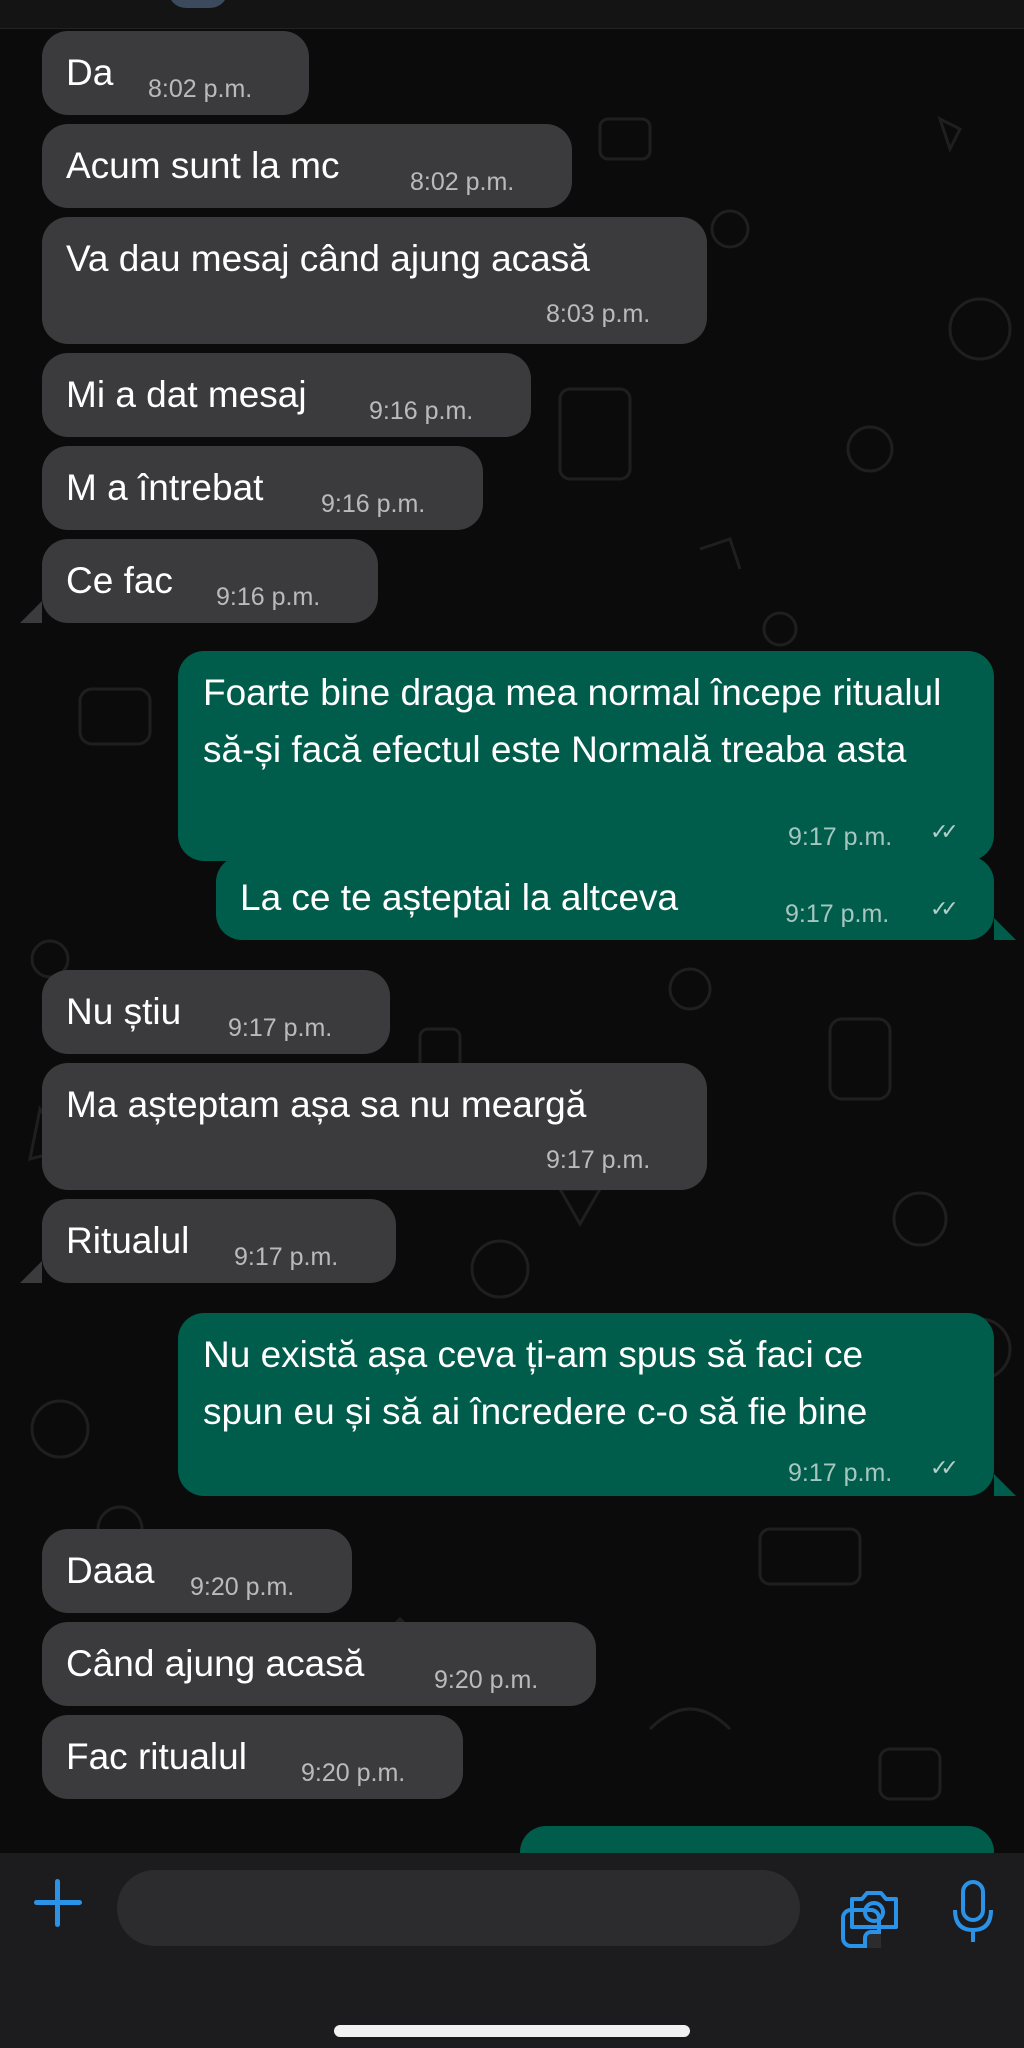 The image size is (1024, 2048). Describe the element at coordinates (973, 1913) in the screenshot. I see `microphone-icon` at that location.